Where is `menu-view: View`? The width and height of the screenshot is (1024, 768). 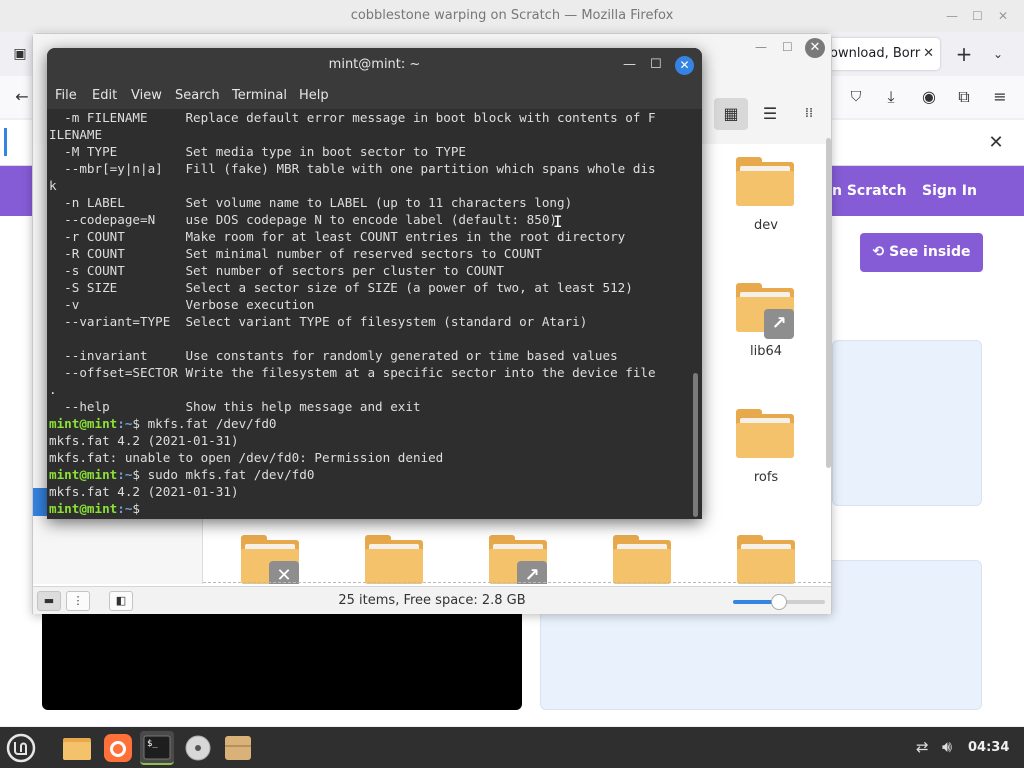
menu-view: View is located at coordinates (146, 95).